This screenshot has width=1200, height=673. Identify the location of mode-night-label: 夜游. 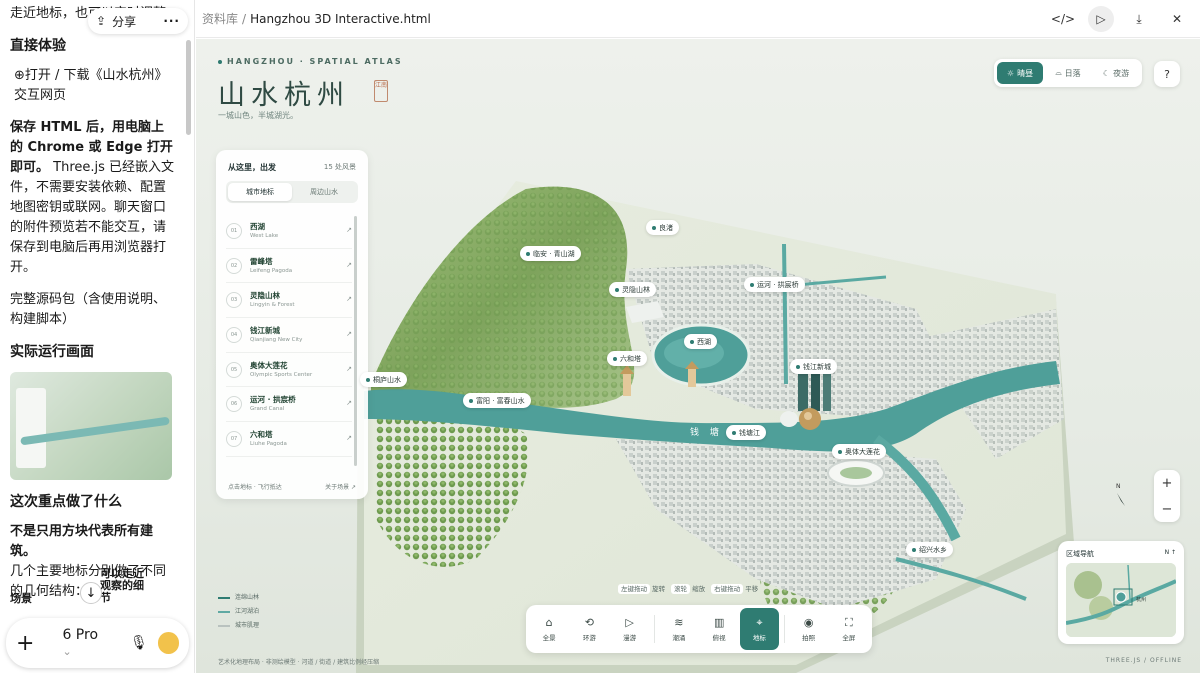
(1121, 73).